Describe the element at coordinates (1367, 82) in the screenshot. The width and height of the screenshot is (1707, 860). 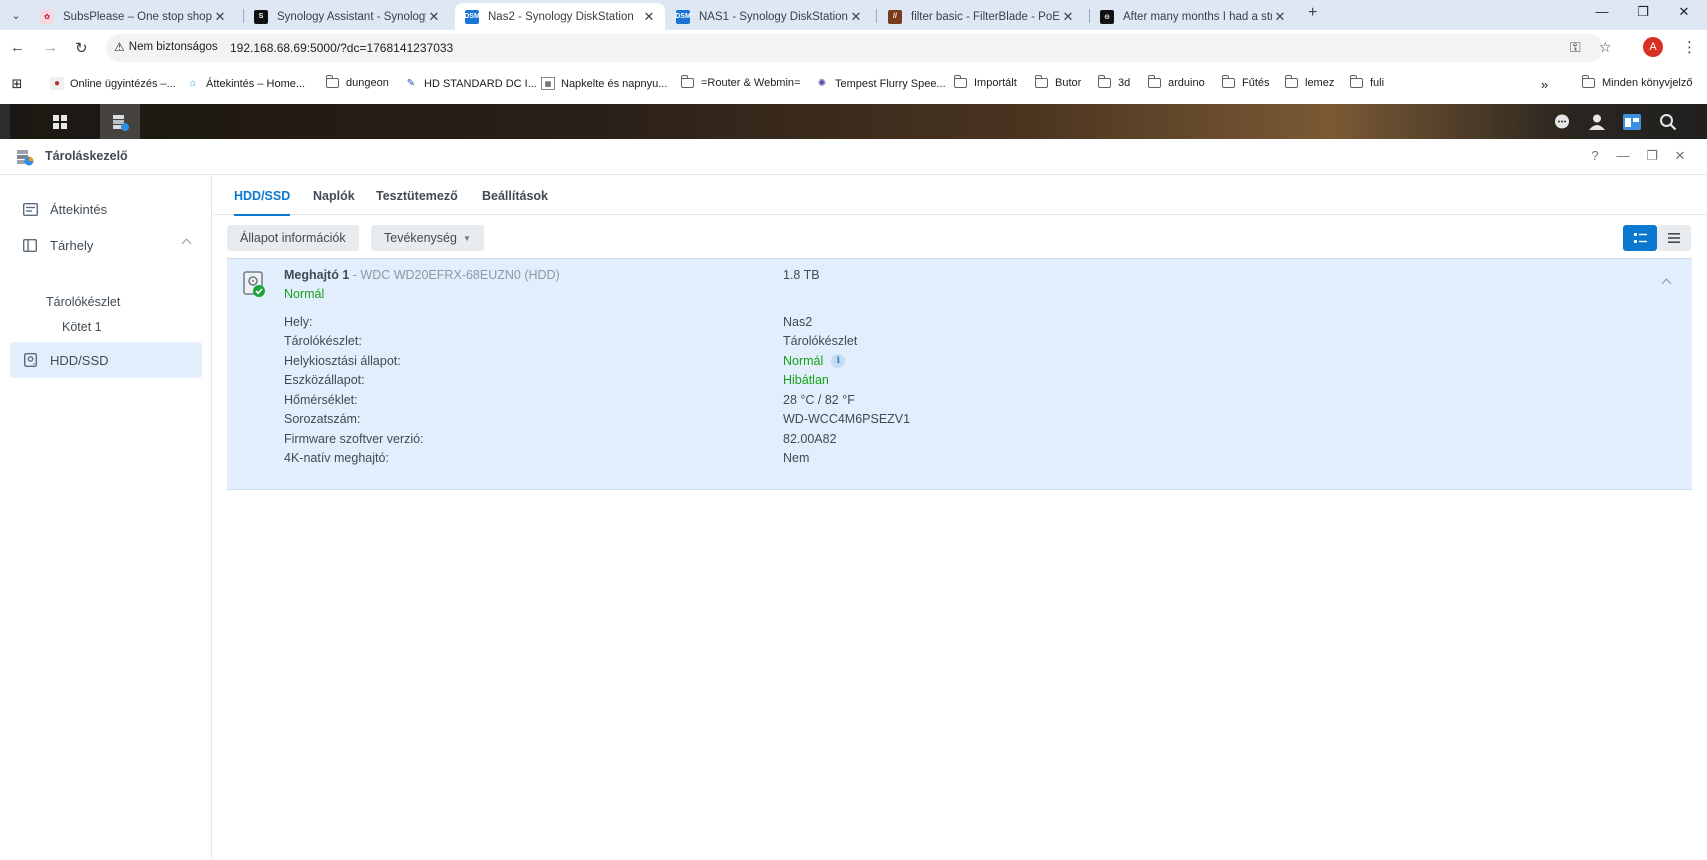
I see `bookmark-folder: fuli` at that location.